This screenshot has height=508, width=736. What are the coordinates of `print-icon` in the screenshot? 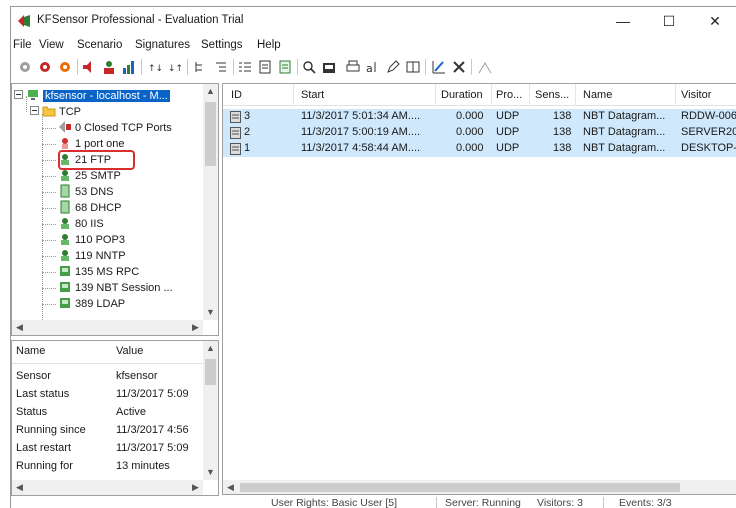 It's located at (353, 67).